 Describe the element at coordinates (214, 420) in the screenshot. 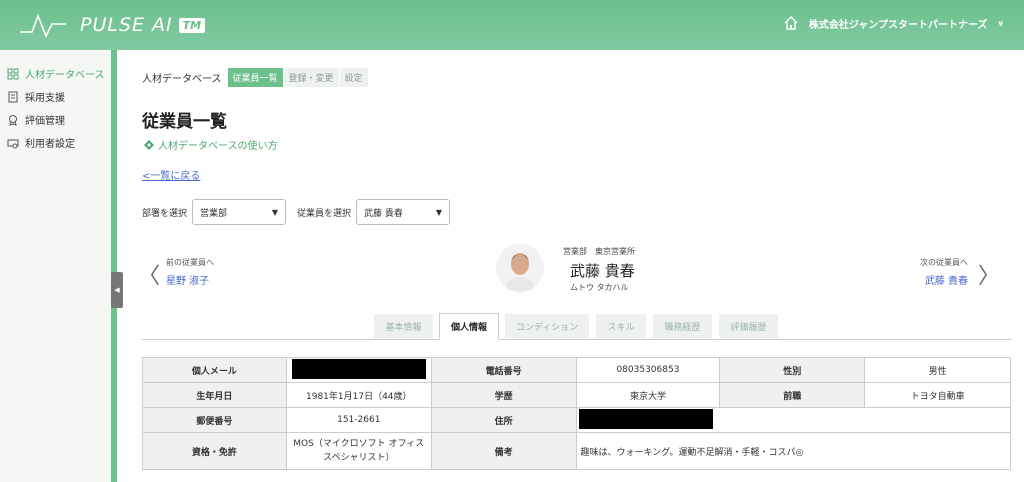

I see `zip-header: 郵便番号` at that location.